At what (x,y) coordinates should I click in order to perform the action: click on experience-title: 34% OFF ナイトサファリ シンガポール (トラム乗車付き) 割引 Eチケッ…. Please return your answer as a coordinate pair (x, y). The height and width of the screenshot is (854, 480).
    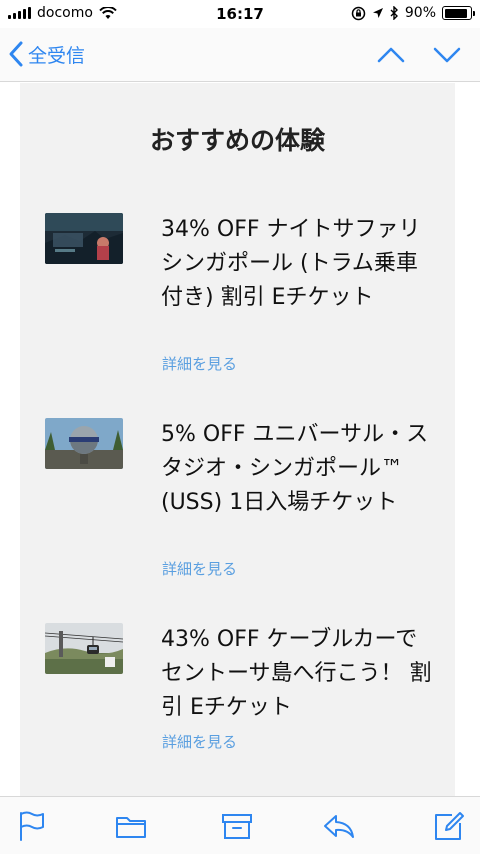
    Looking at the image, I should click on (297, 264).